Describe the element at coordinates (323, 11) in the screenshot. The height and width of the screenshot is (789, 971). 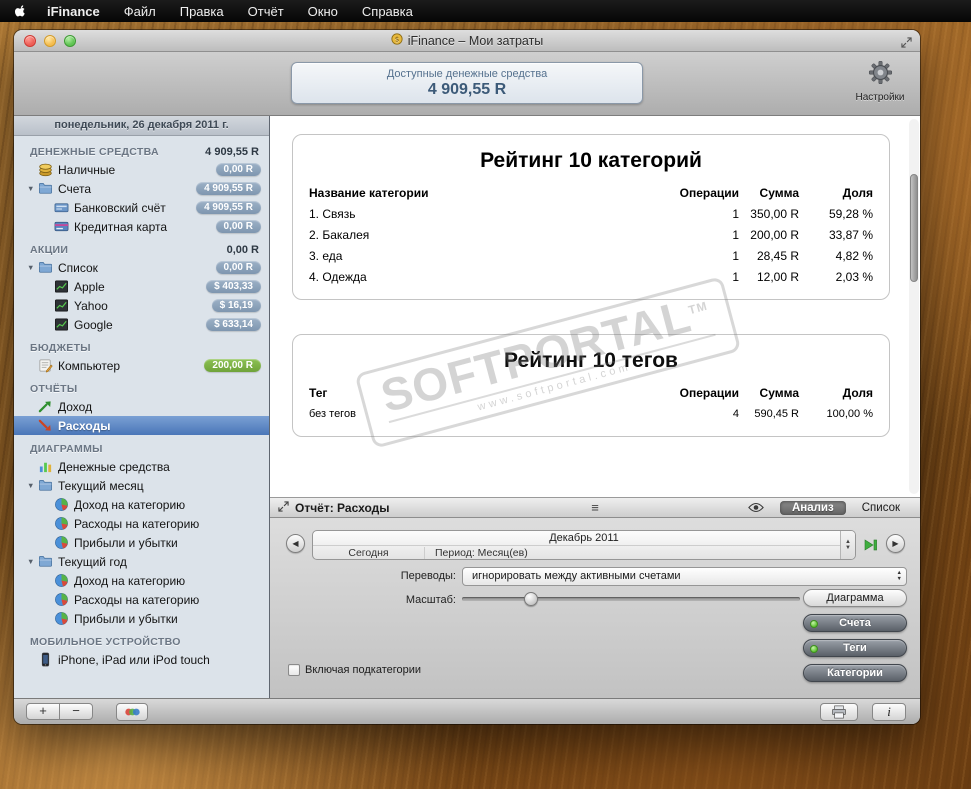
I see `menu-window: Окно` at that location.